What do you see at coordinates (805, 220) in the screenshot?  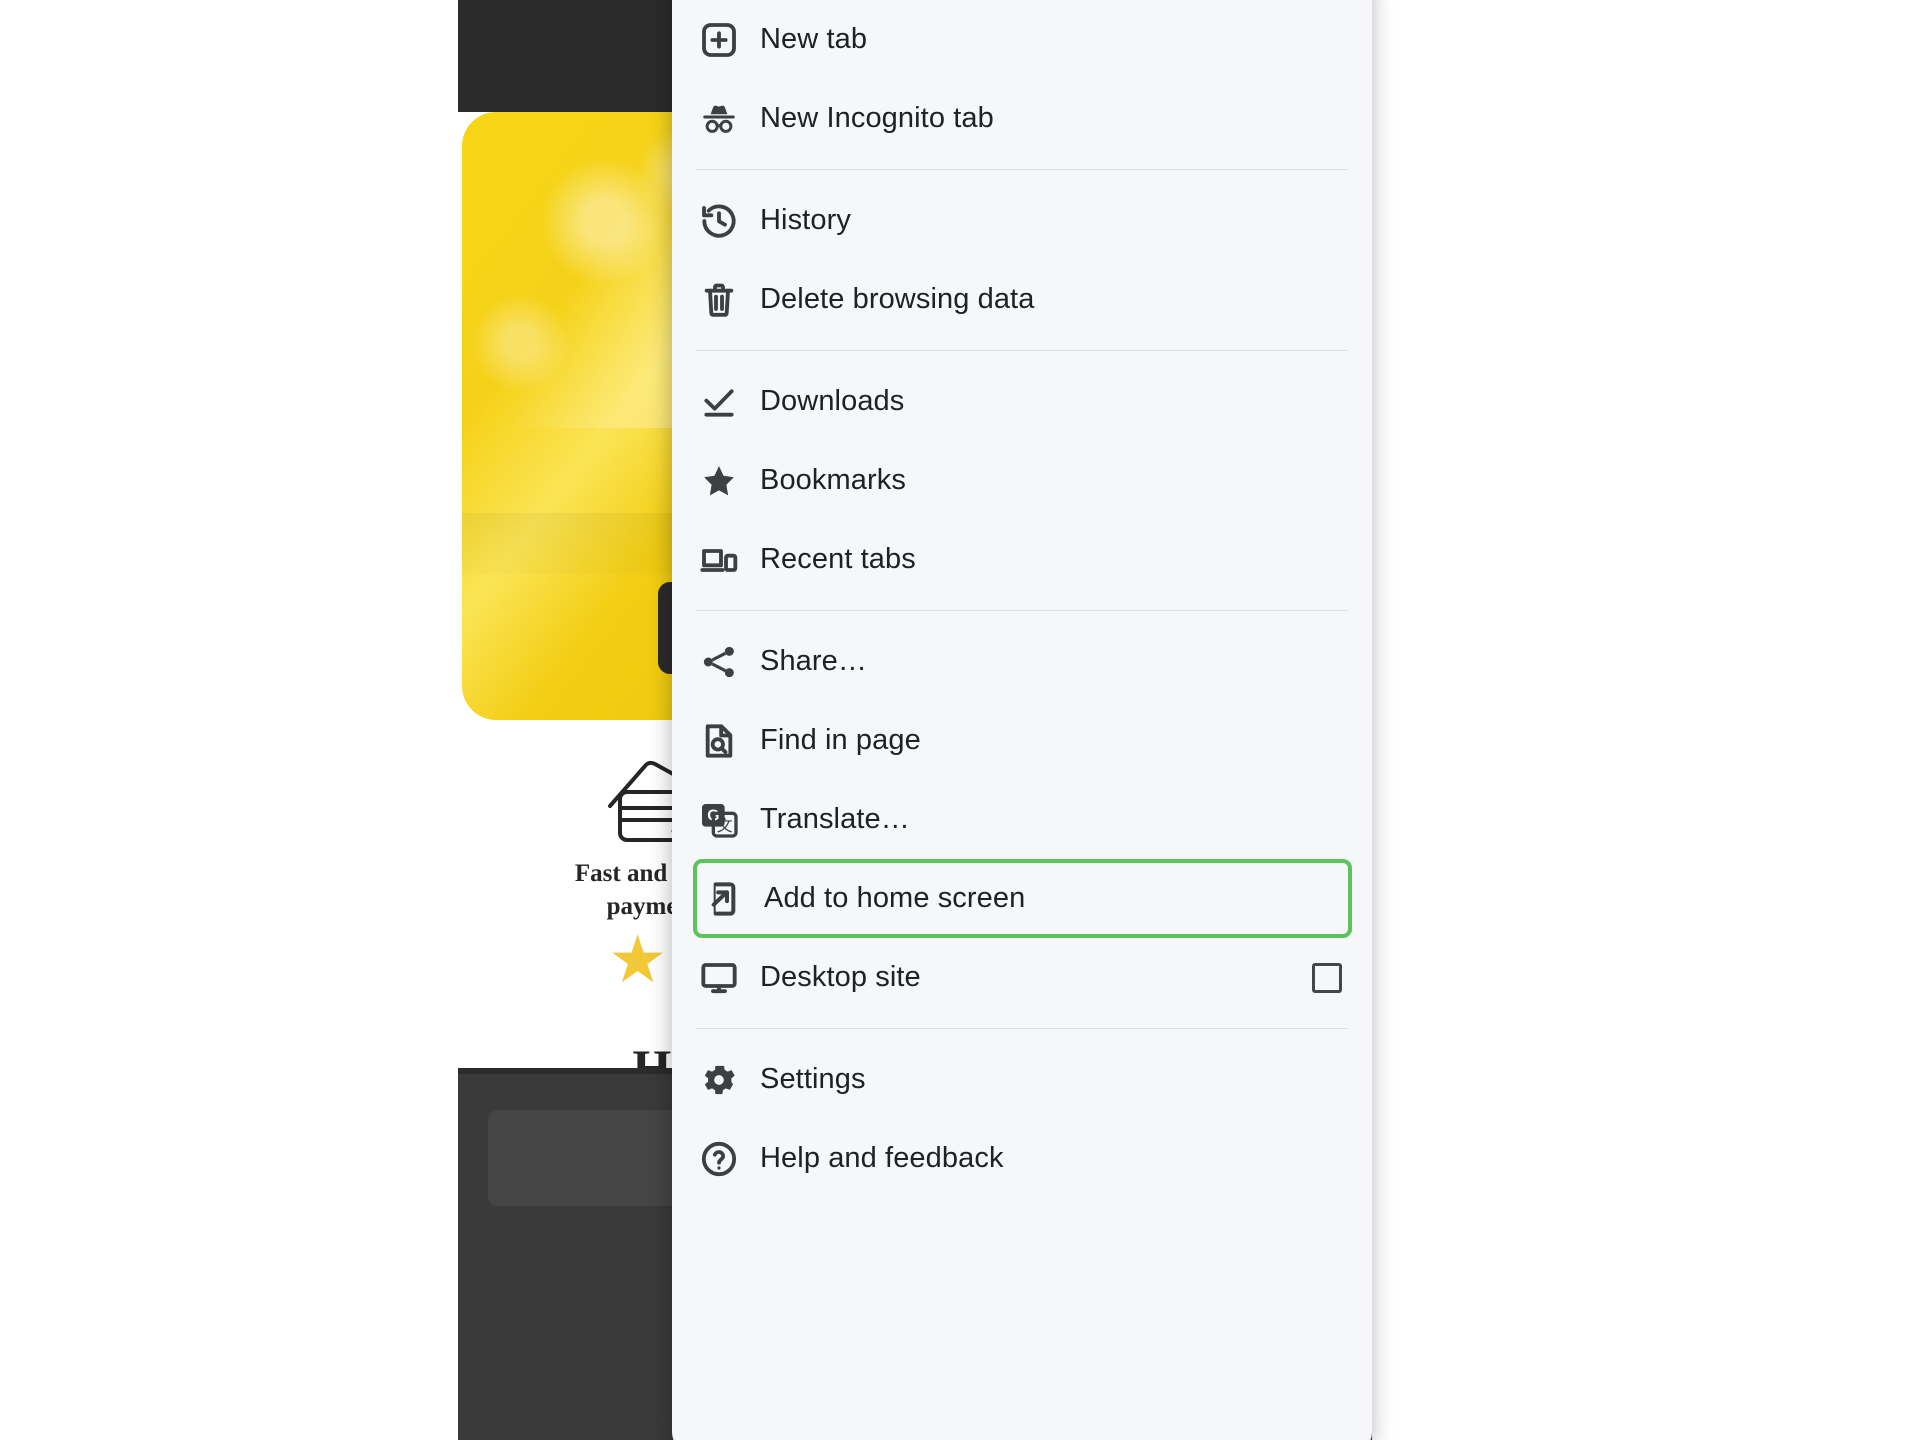 I see `menu-item-label: History` at bounding box center [805, 220].